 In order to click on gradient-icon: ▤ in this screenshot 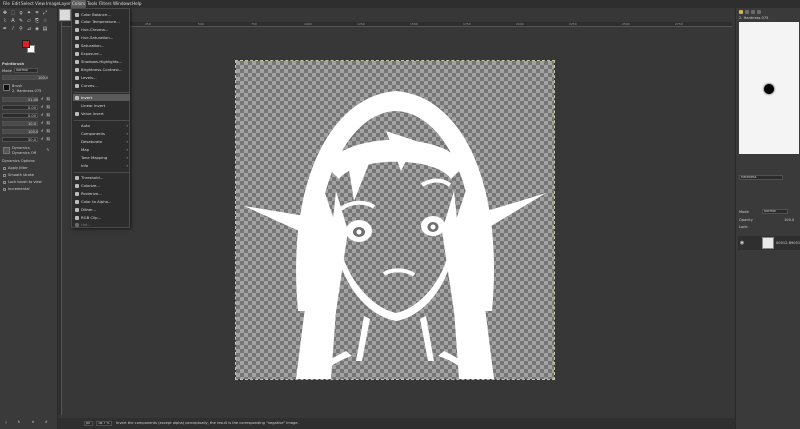, I will do `click(45, 29)`.